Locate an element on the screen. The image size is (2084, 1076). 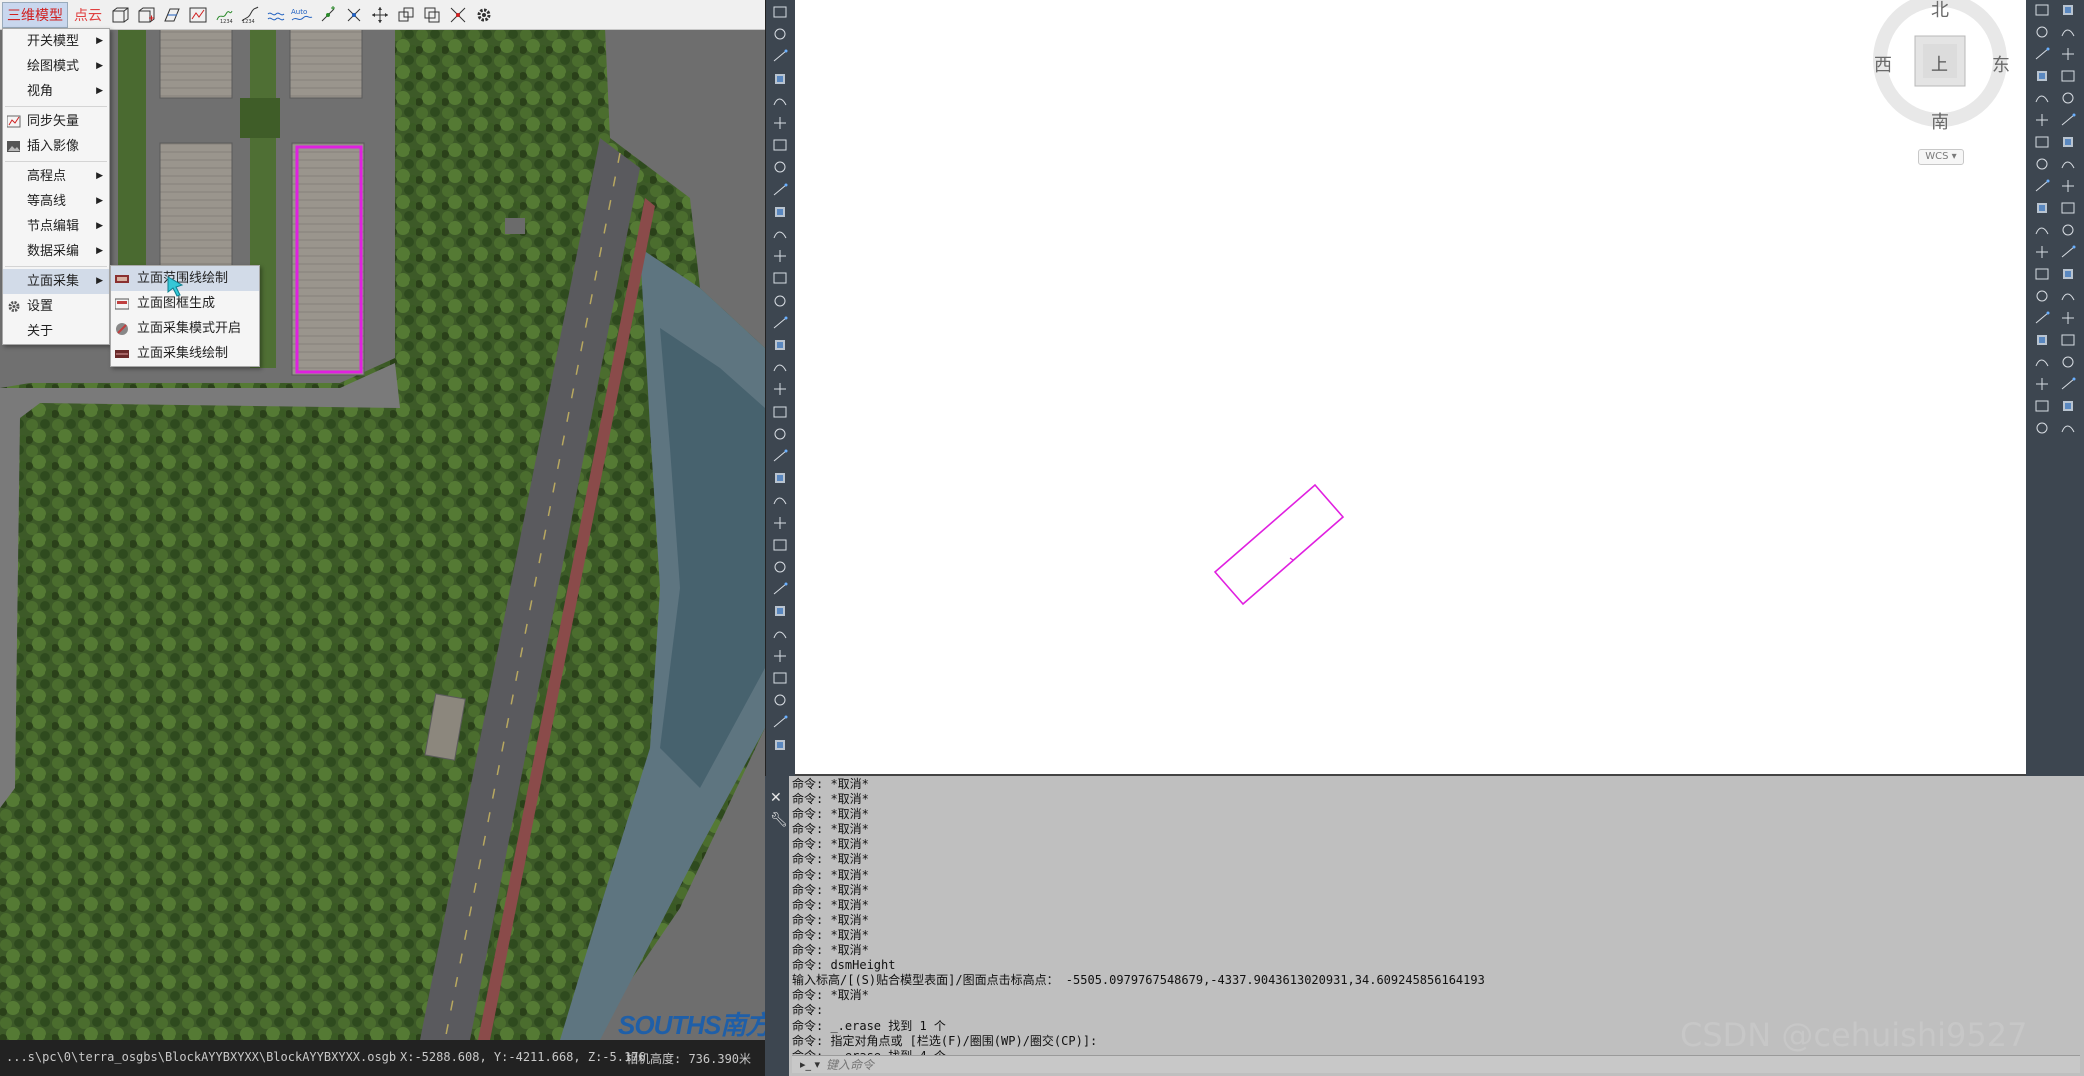
menu-item-data-edit: 数据采编 ▶ is located at coordinates (56, 251).